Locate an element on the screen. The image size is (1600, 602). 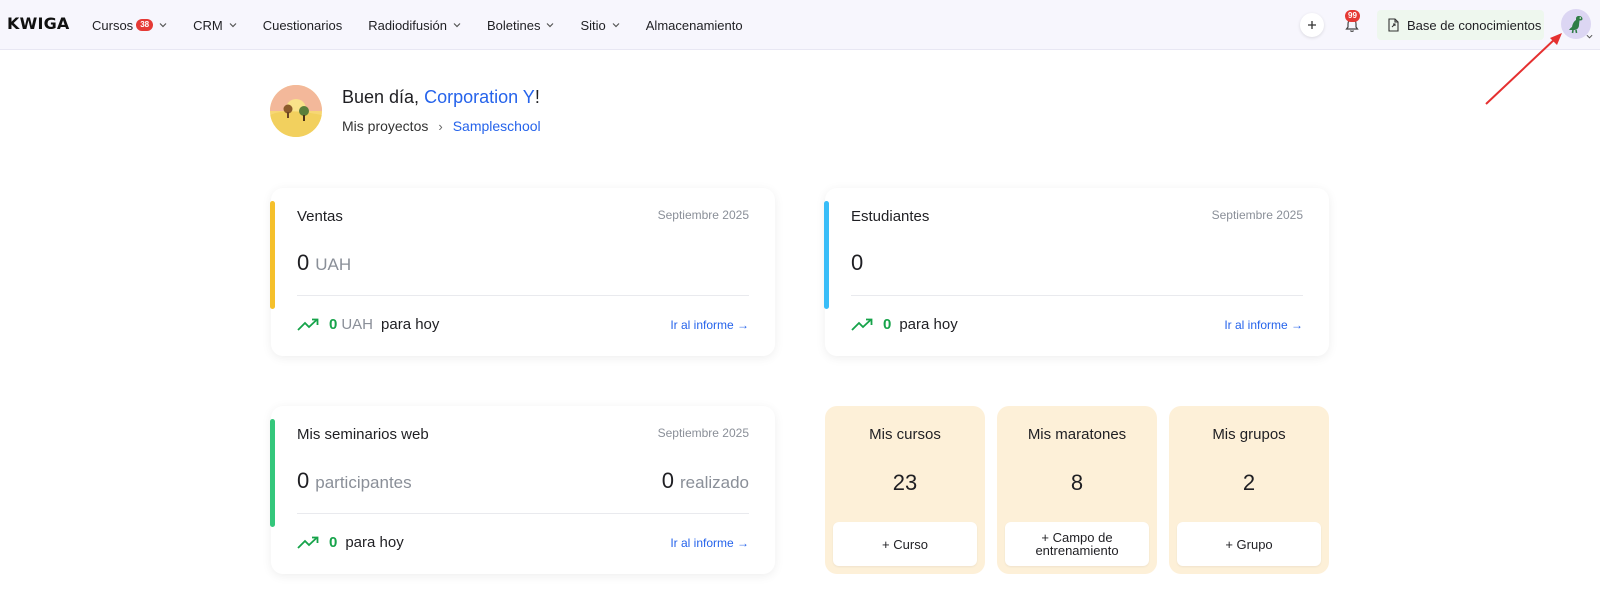
webinars-participants-unit: participantes is located at coordinates (363, 482).